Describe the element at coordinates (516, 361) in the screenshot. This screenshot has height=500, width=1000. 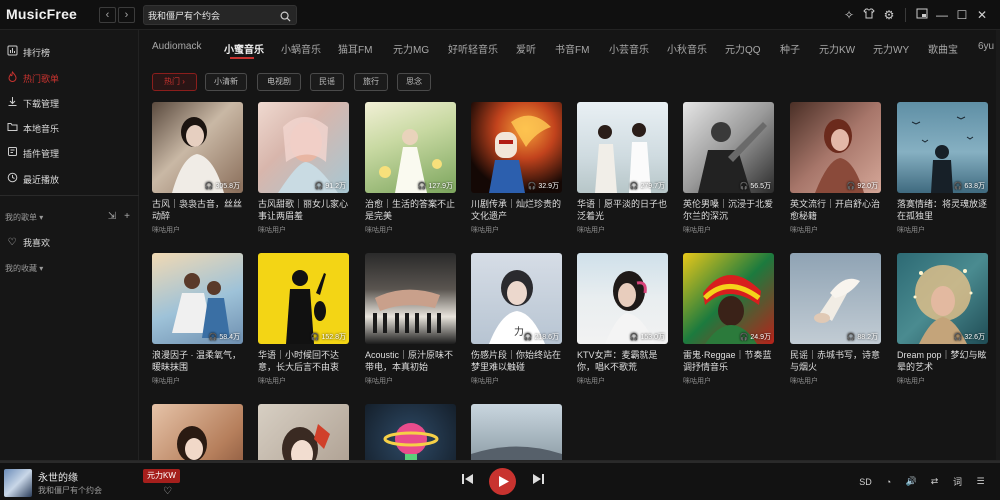
I see `playlist-title: 伤感片段｜你始终站在梦里难以触碰` at that location.